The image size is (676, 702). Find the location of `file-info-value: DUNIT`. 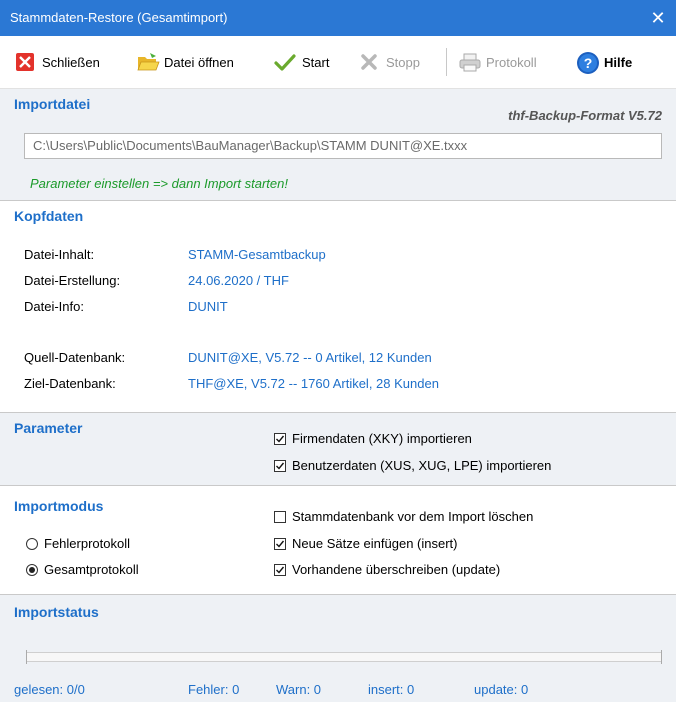

file-info-value: DUNIT is located at coordinates (208, 306).